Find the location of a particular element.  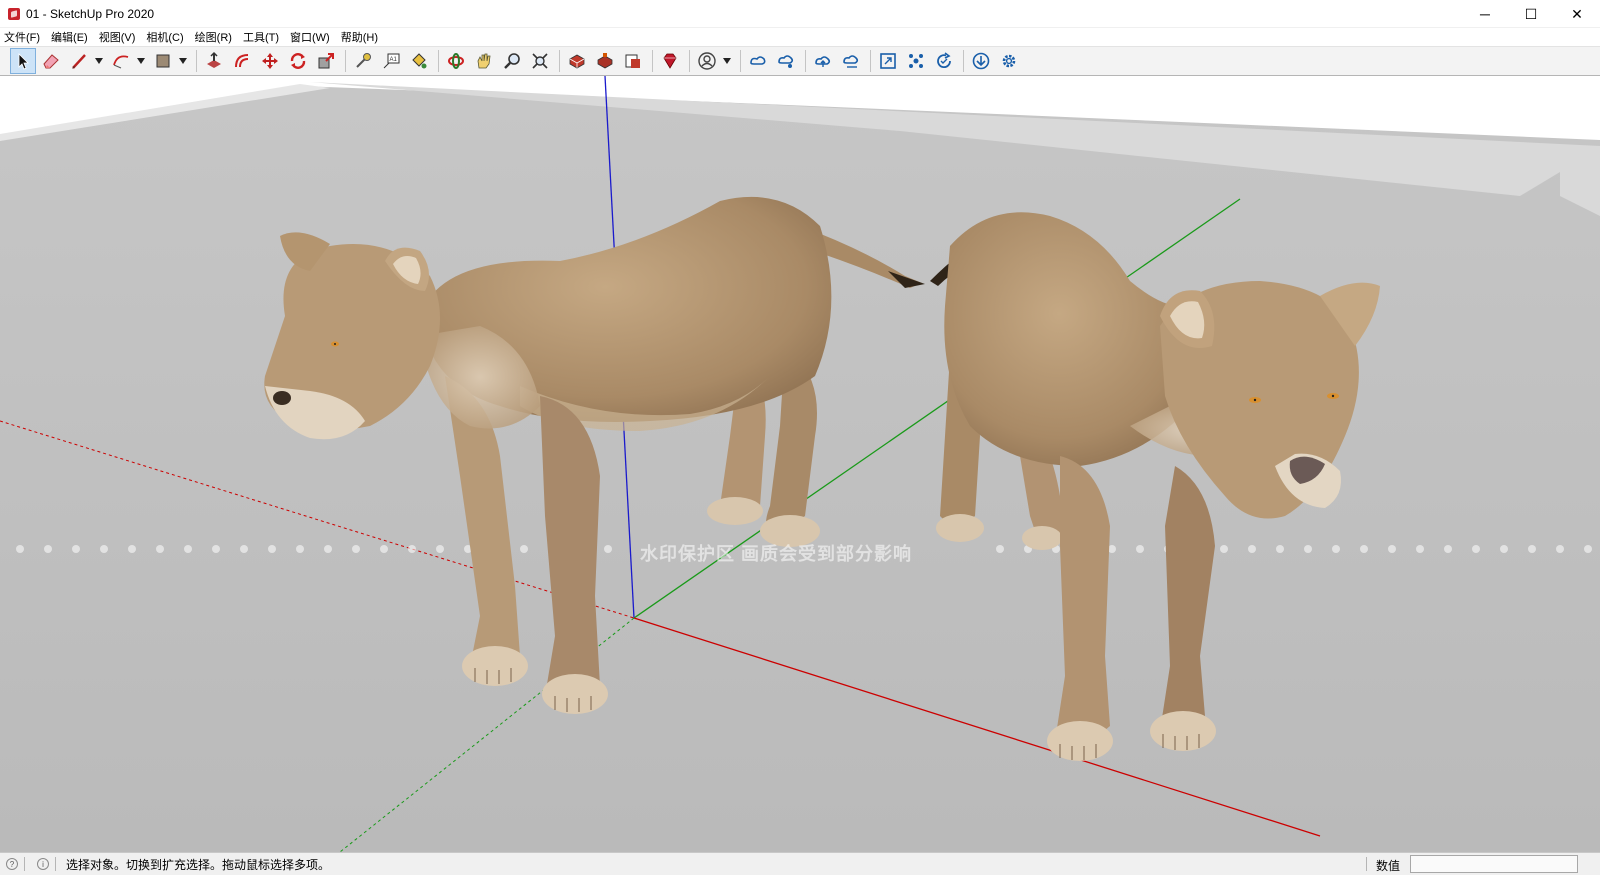

menu-edit: 编辑(E) is located at coordinates (69, 37).